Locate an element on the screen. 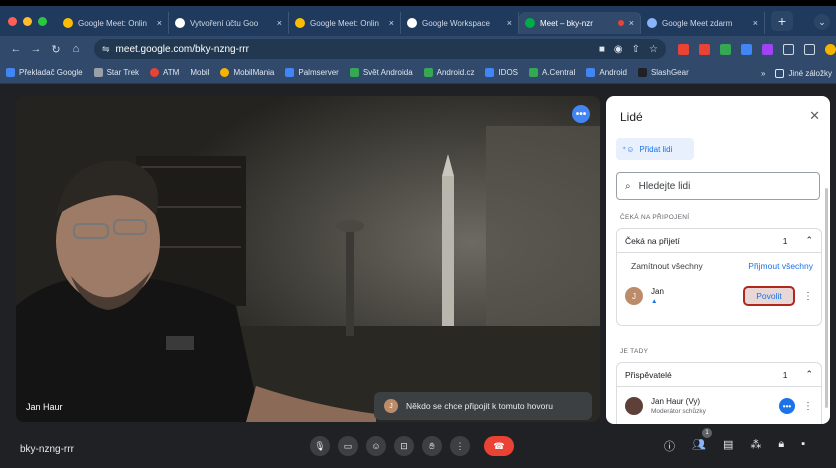 This screenshot has width=836, height=468. present-button: ⊡ is located at coordinates (404, 446).